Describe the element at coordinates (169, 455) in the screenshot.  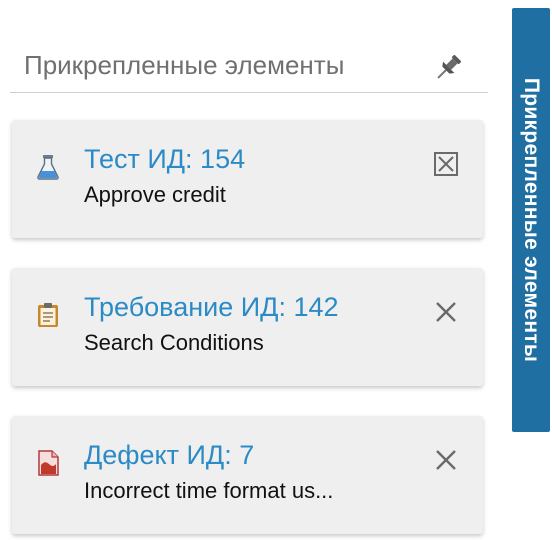
I see `item-title-link: Дефект ИД: 7` at that location.